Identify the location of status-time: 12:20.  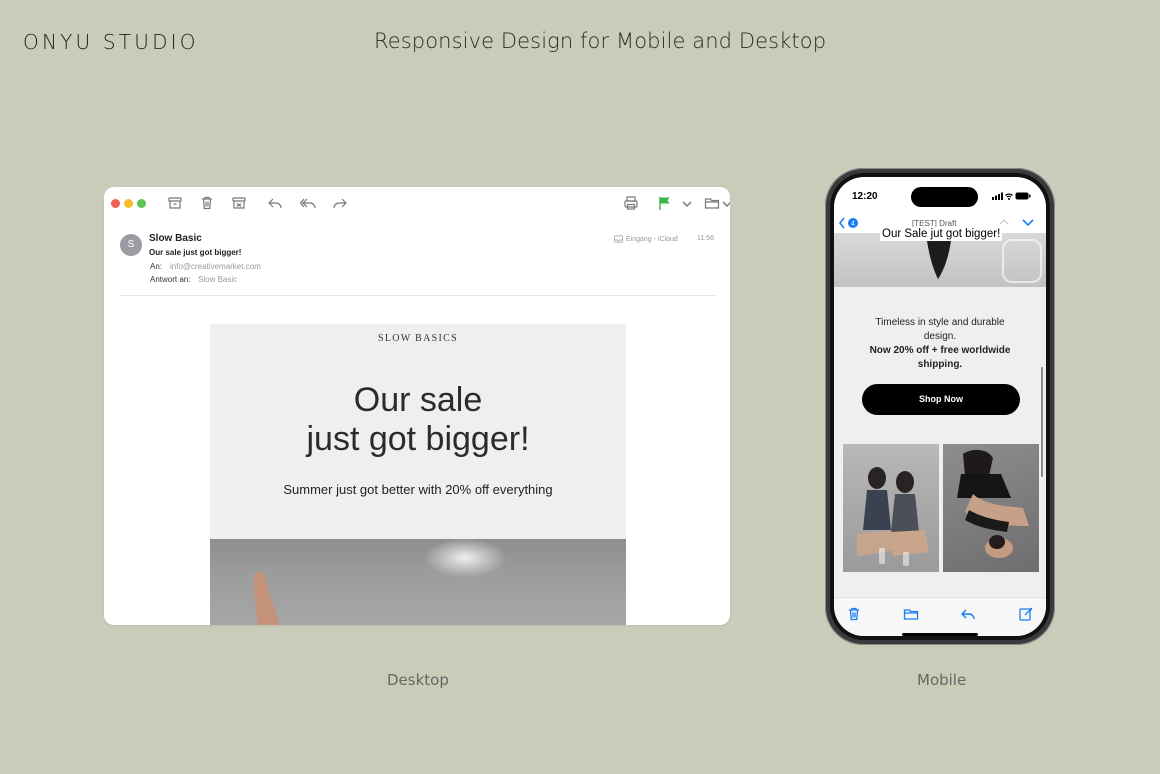
(865, 196).